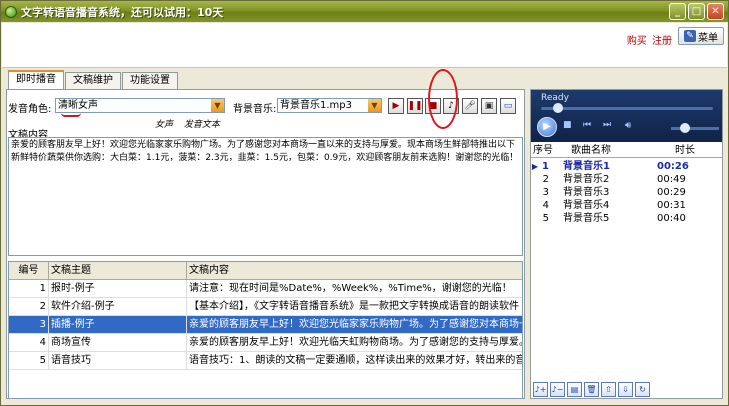  What do you see at coordinates (591, 150) in the screenshot?
I see `playlist-header-name: 歌曲名称` at bounding box center [591, 150].